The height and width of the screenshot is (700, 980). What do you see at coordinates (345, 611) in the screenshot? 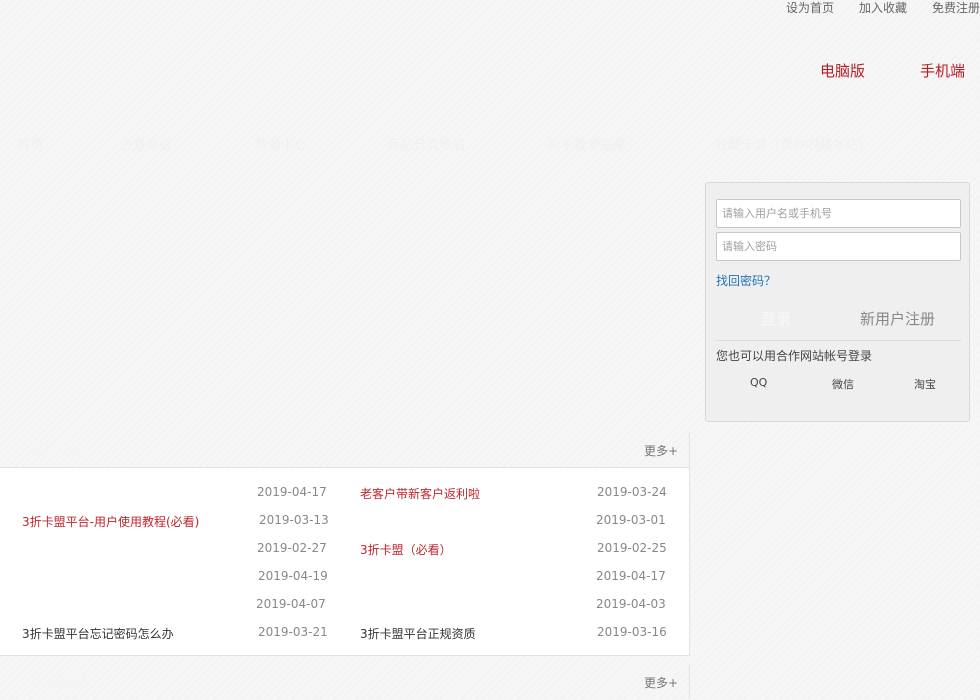
I see `table-row: 2019-04-07 2019-04-03` at bounding box center [345, 611].